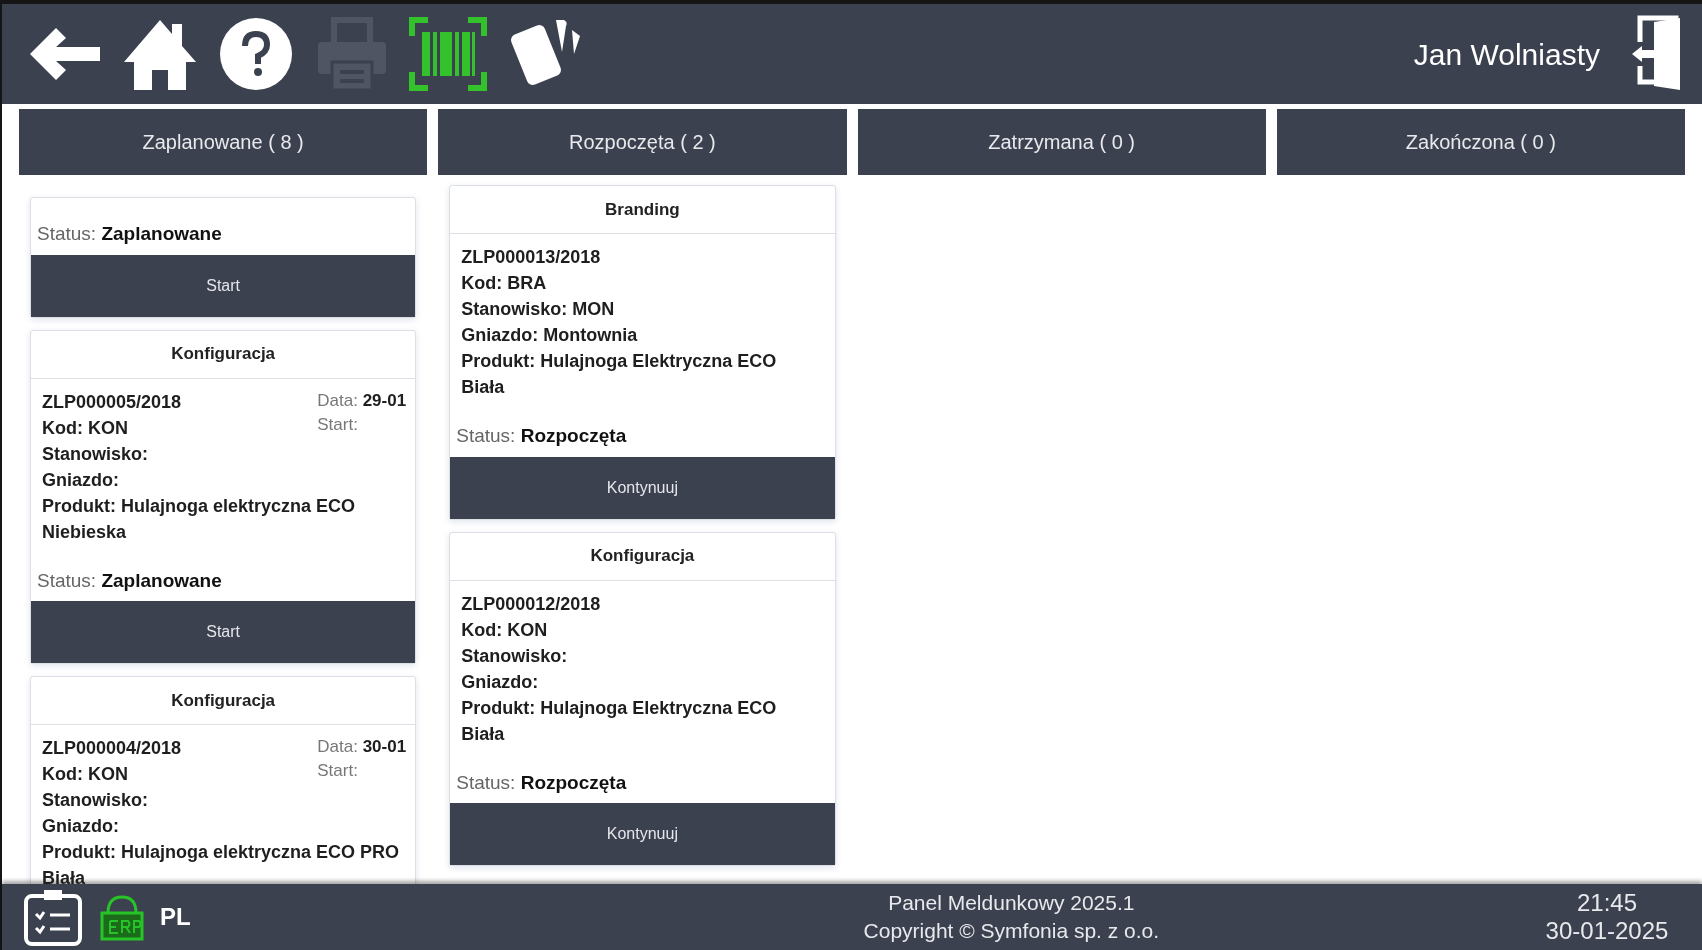 The width and height of the screenshot is (1702, 950). Describe the element at coordinates (361, 747) in the screenshot. I see `order-date: Data: 30-01` at that location.